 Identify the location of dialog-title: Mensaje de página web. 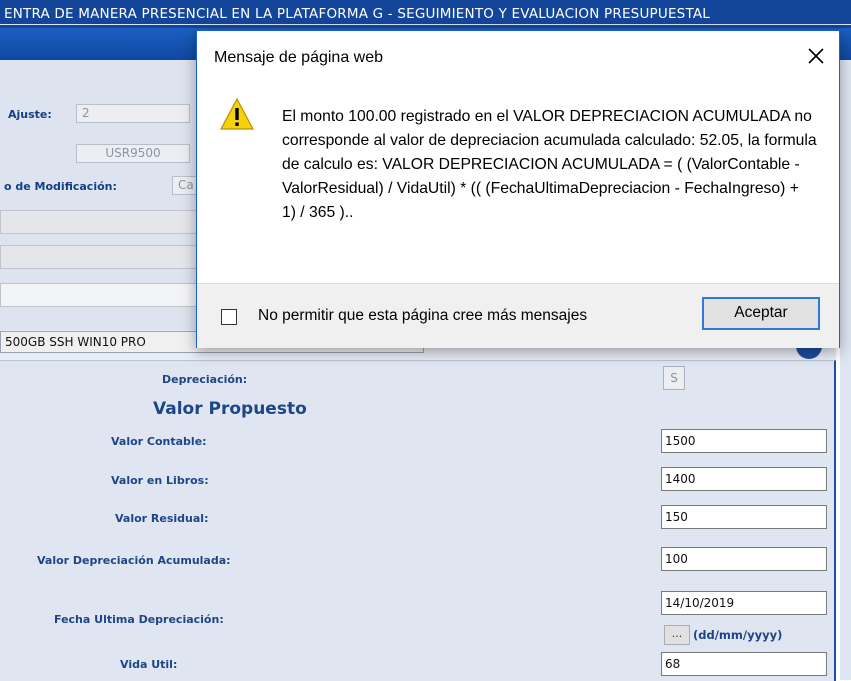
(299, 57).